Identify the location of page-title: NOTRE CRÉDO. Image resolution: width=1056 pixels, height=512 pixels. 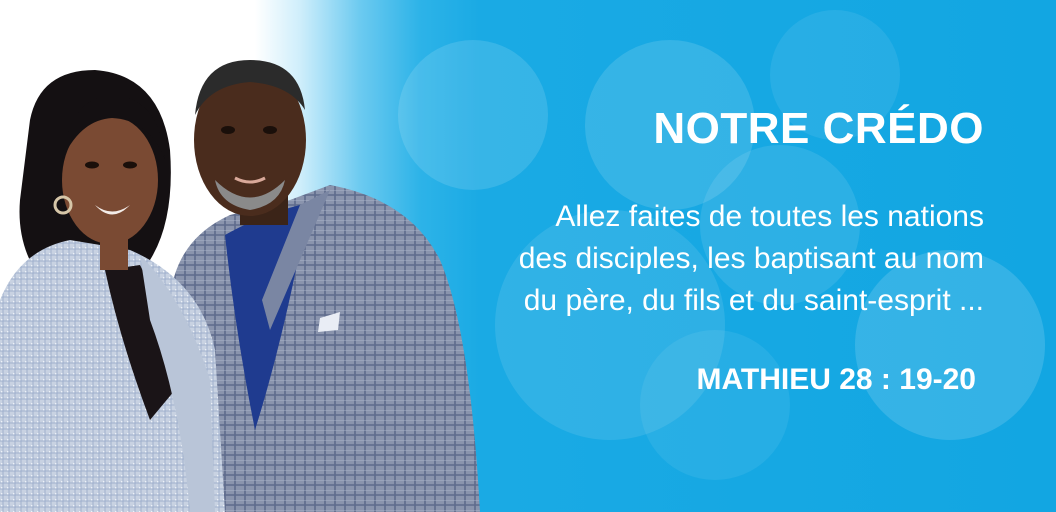
(818, 128).